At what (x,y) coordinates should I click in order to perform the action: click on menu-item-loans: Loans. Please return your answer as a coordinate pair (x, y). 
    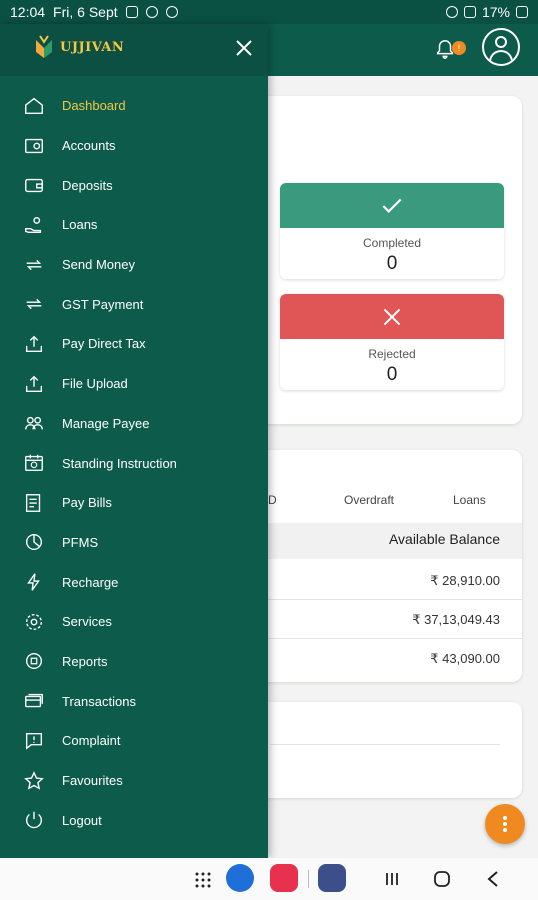
    Looking at the image, I should click on (134, 225).